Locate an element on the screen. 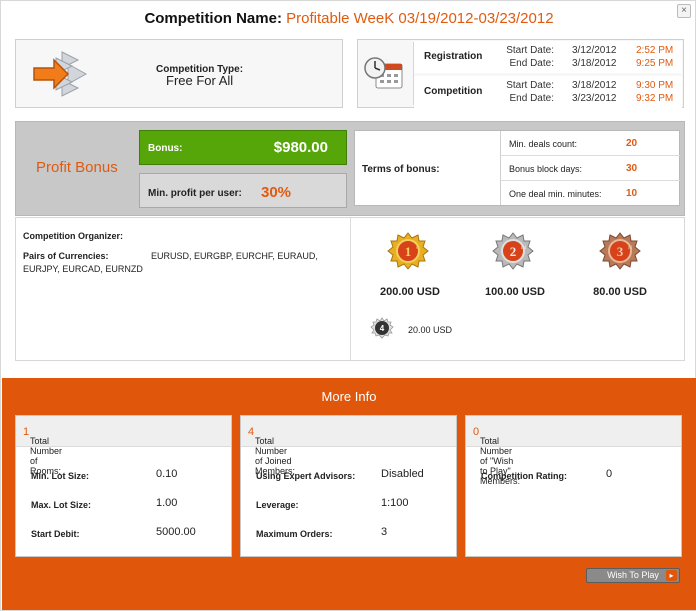 Image resolution: width=696 pixels, height=611 pixels. competition-rating-value: 0 is located at coordinates (609, 474).